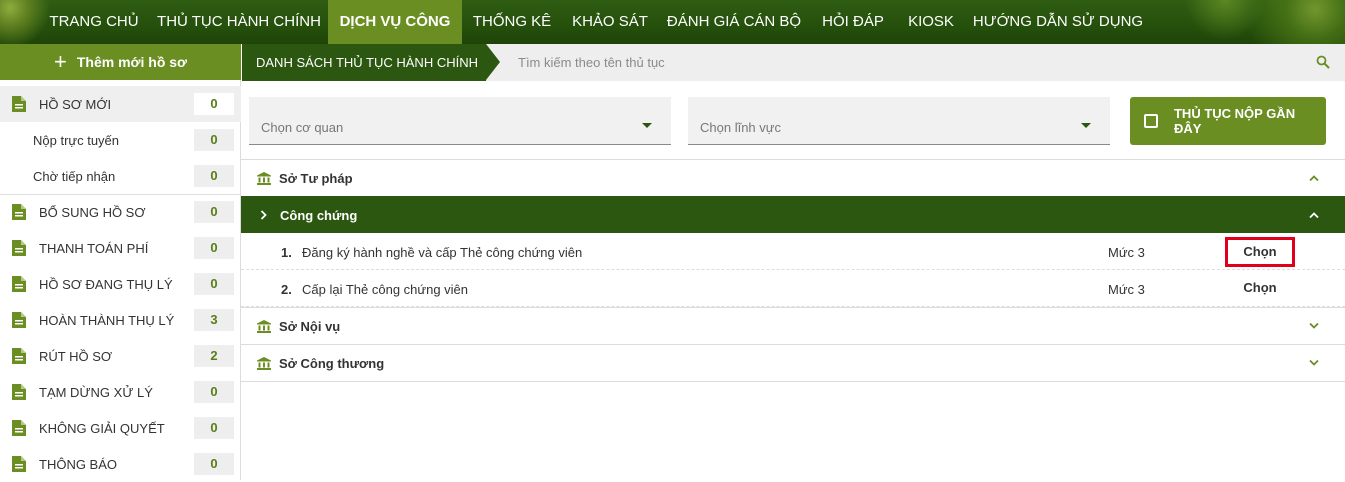  I want to click on group-title: Sở Nội vụ, so click(310, 326).